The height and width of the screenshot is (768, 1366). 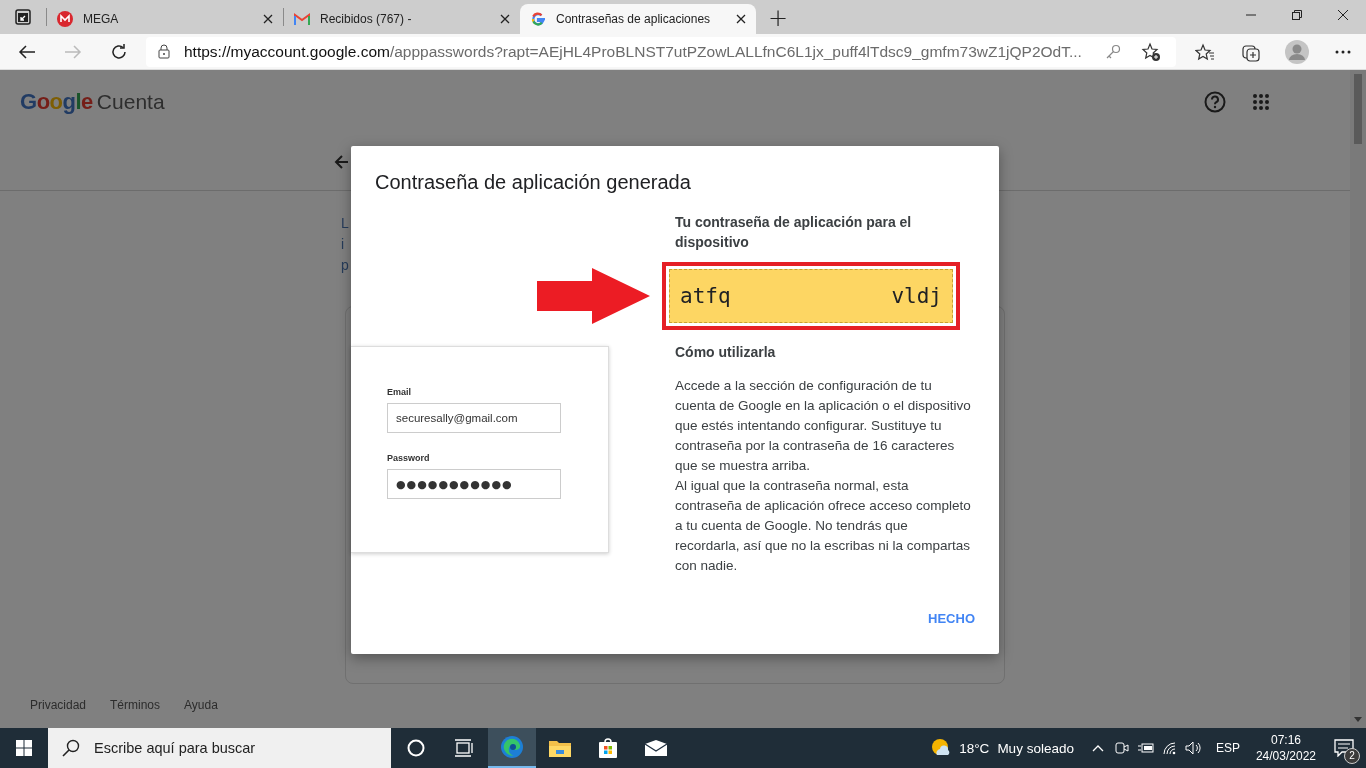 What do you see at coordinates (951, 618) in the screenshot?
I see `done-button: HECHO` at bounding box center [951, 618].